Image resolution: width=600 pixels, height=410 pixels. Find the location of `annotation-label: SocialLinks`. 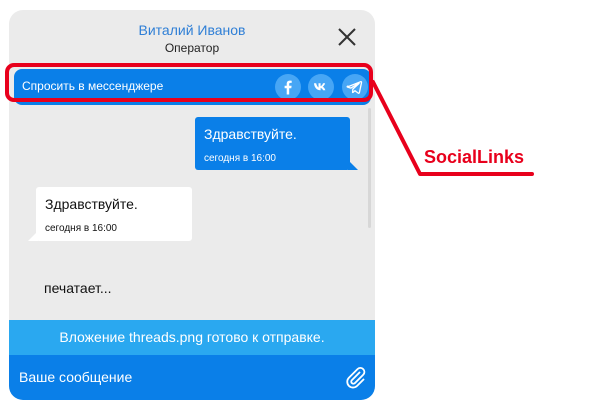

annotation-label: SocialLinks is located at coordinates (474, 157).